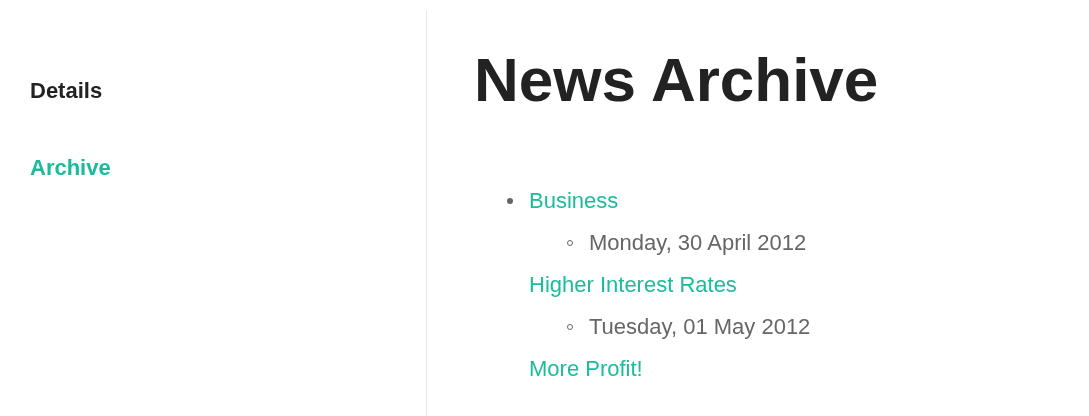 The image size is (1089, 416). What do you see at coordinates (586, 369) in the screenshot?
I see `headline-link: More Profit!` at bounding box center [586, 369].